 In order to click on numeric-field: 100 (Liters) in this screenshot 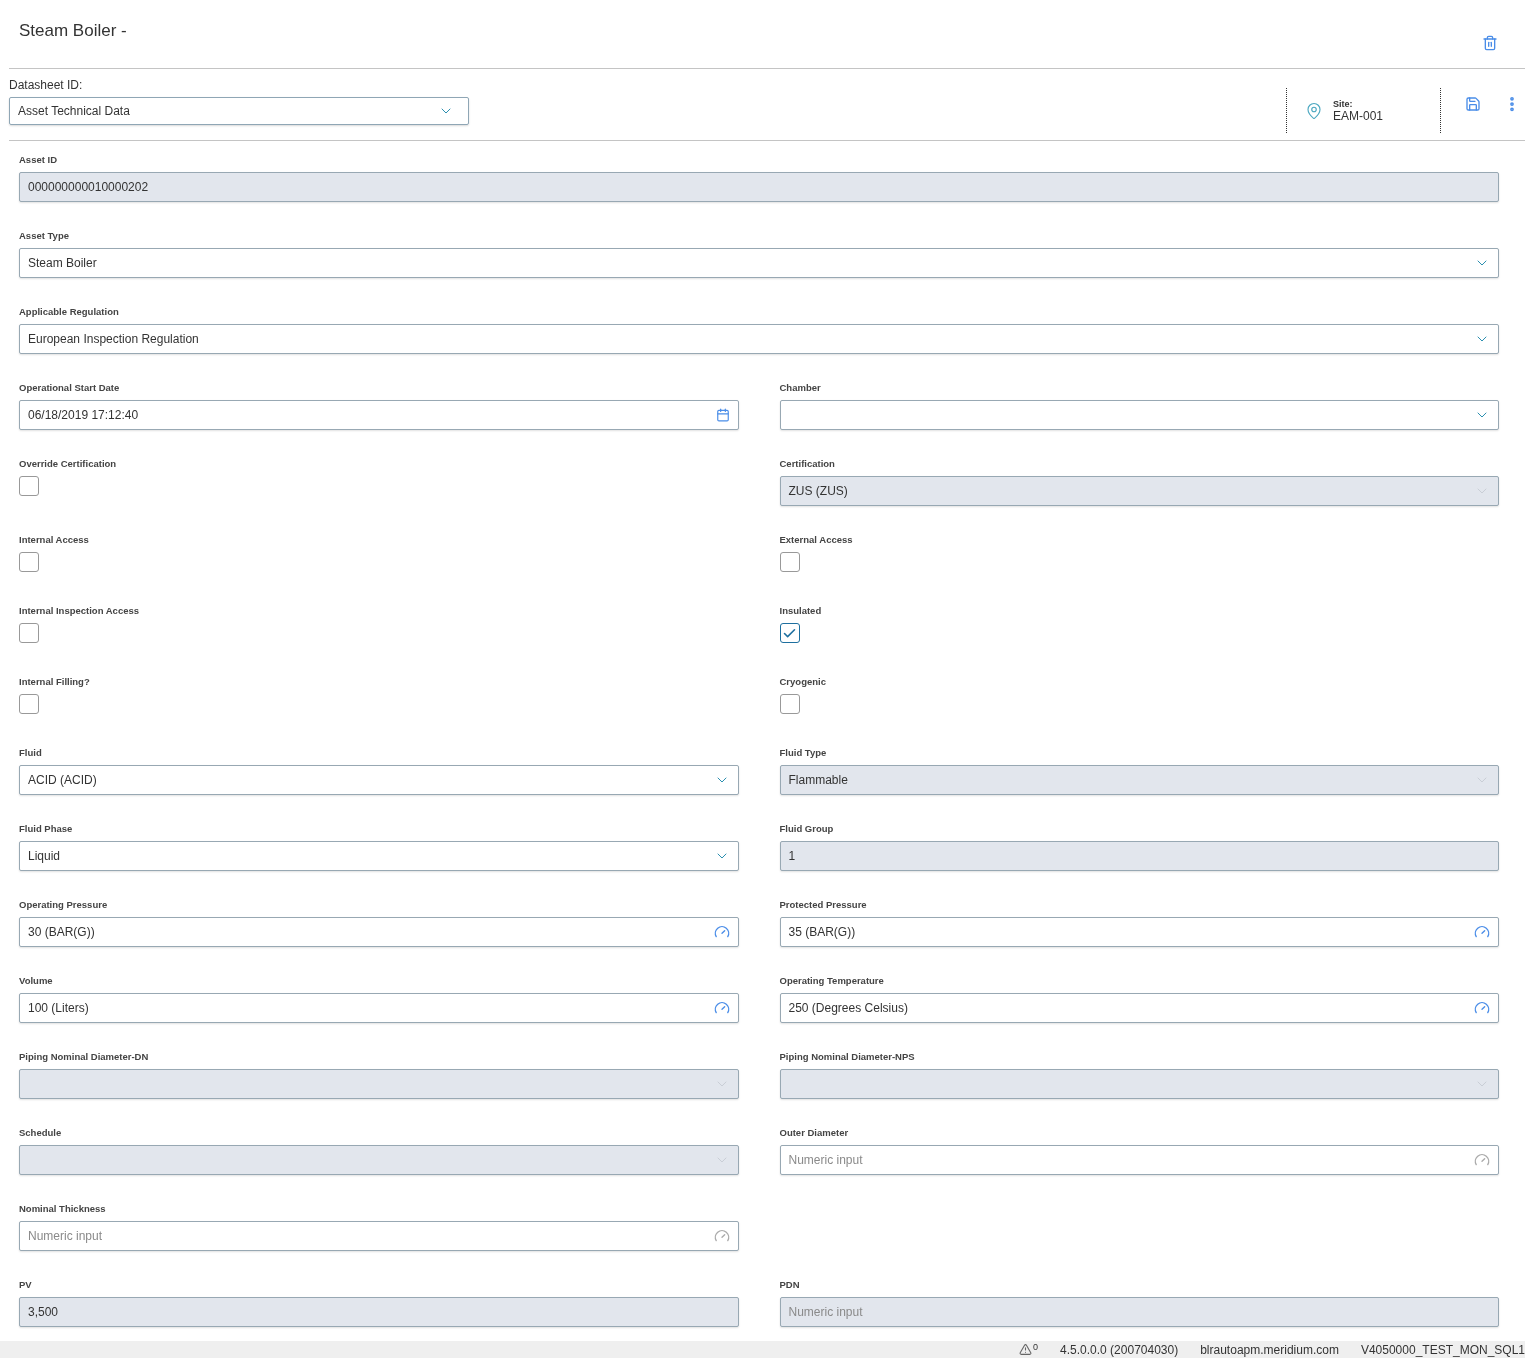, I will do `click(379, 1008)`.